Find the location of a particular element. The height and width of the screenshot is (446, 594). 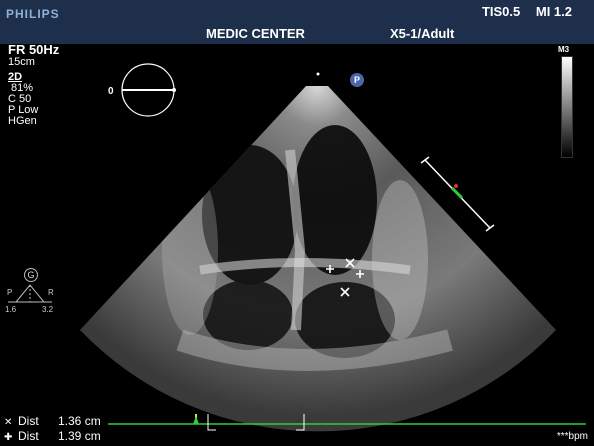

heart-rate: ***bpm is located at coordinates (572, 436).